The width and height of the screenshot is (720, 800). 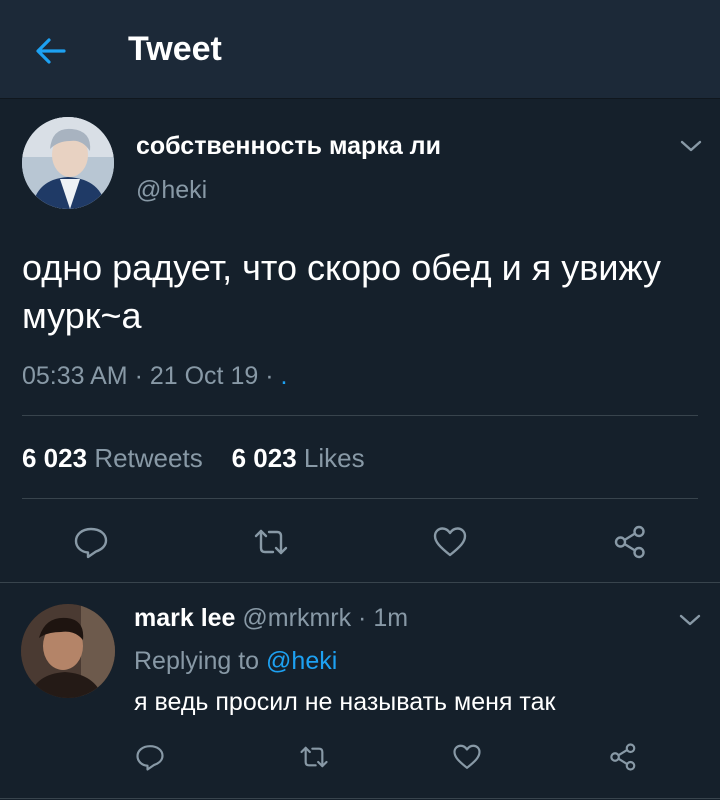 I want to click on tweet-stats: 6 023 Retweets 6 023 Likes, so click(x=193, y=458).